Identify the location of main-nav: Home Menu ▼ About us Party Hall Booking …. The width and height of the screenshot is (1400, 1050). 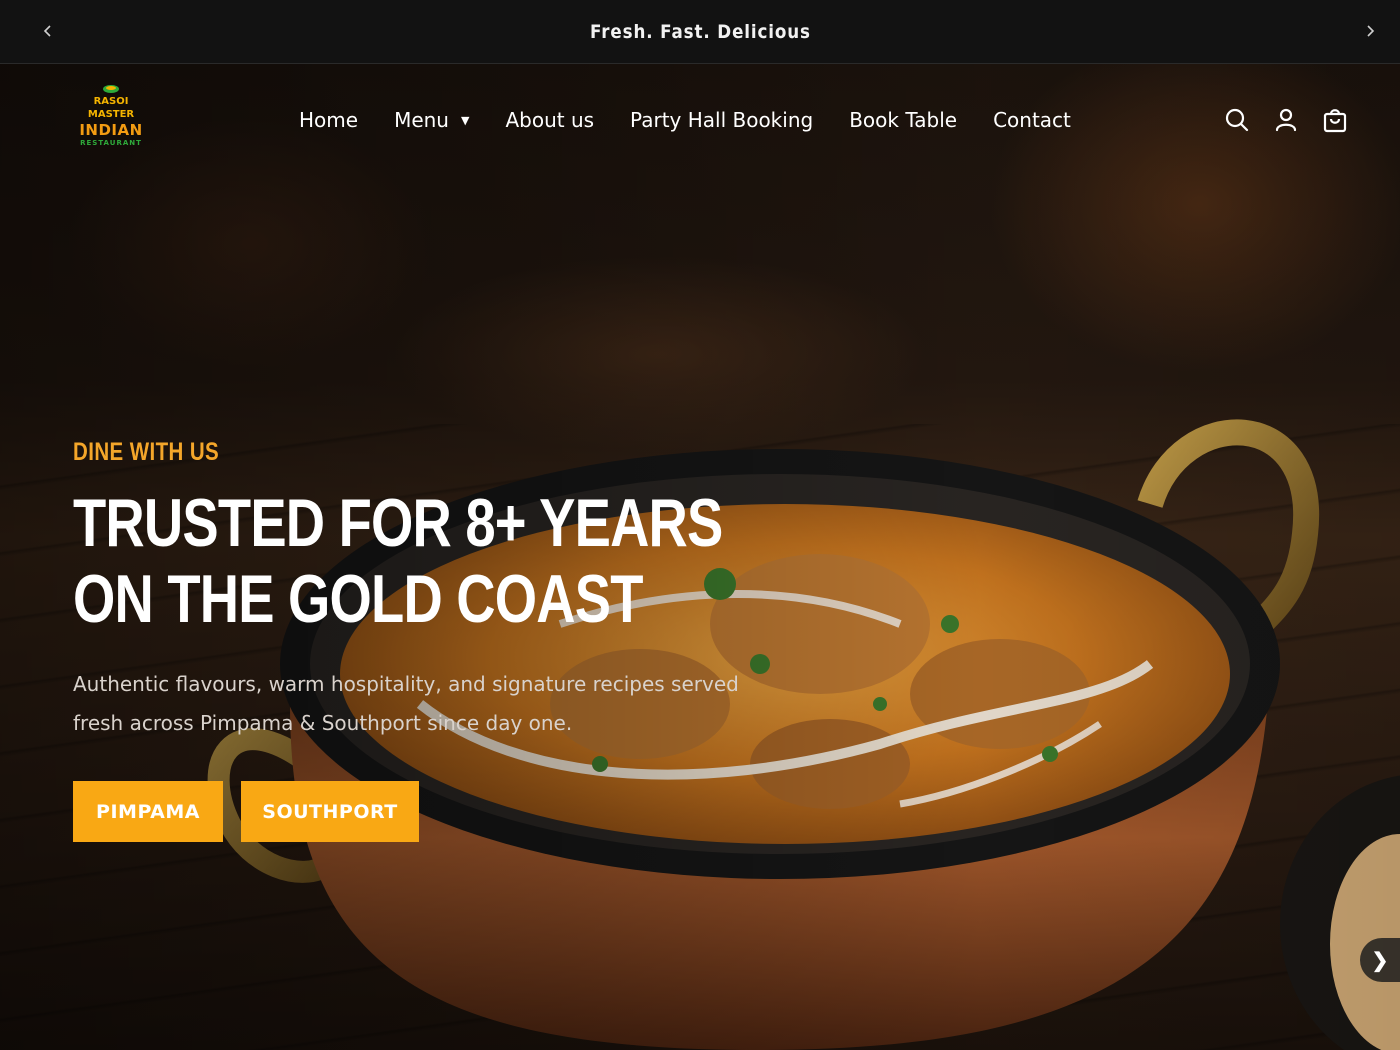
(703, 120).